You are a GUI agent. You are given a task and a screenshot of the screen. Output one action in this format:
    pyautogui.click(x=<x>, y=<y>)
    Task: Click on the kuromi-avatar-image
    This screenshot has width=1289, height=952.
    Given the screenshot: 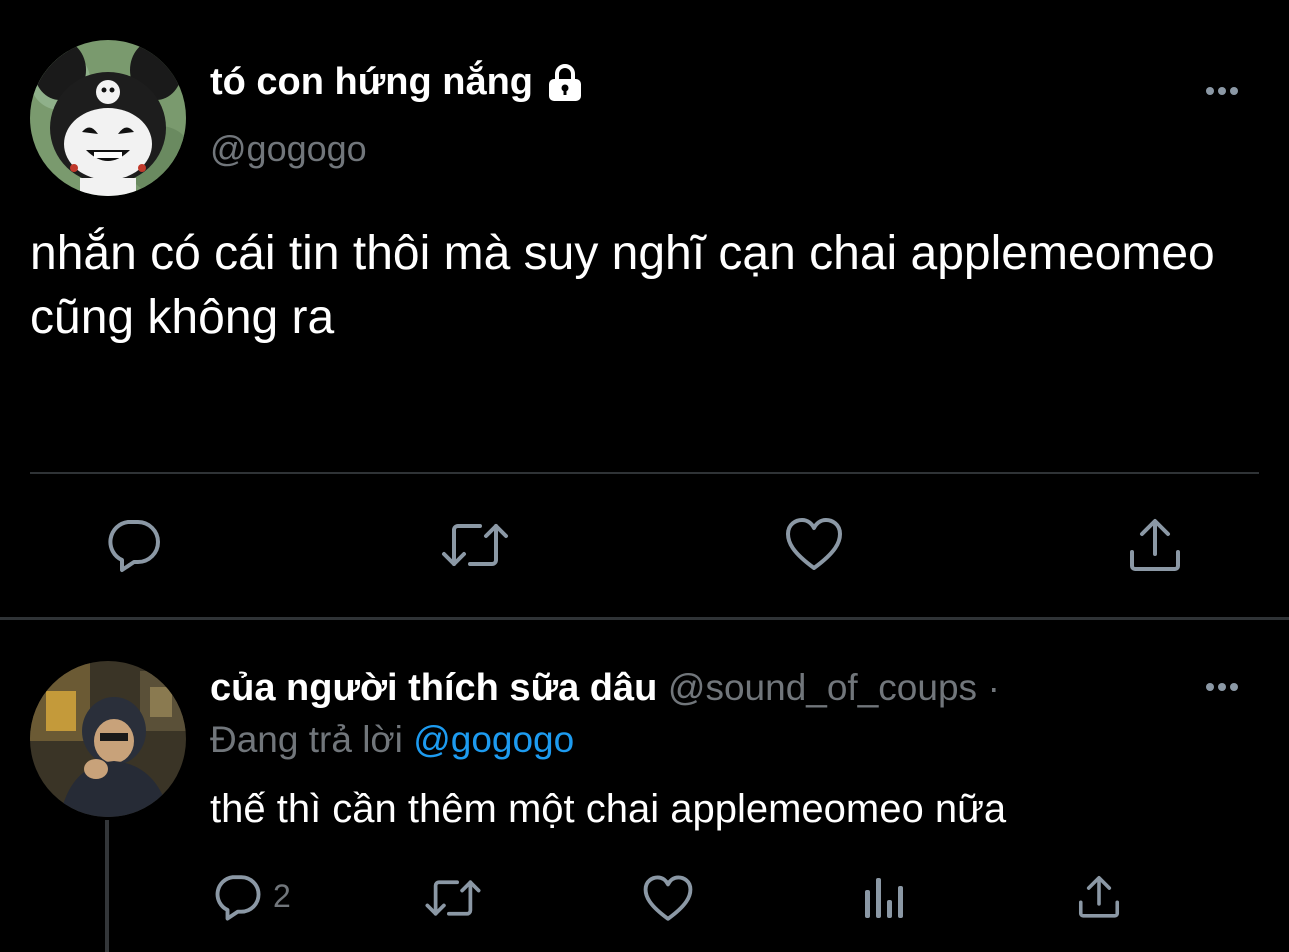 What is the action you would take?
    pyautogui.click(x=108, y=118)
    